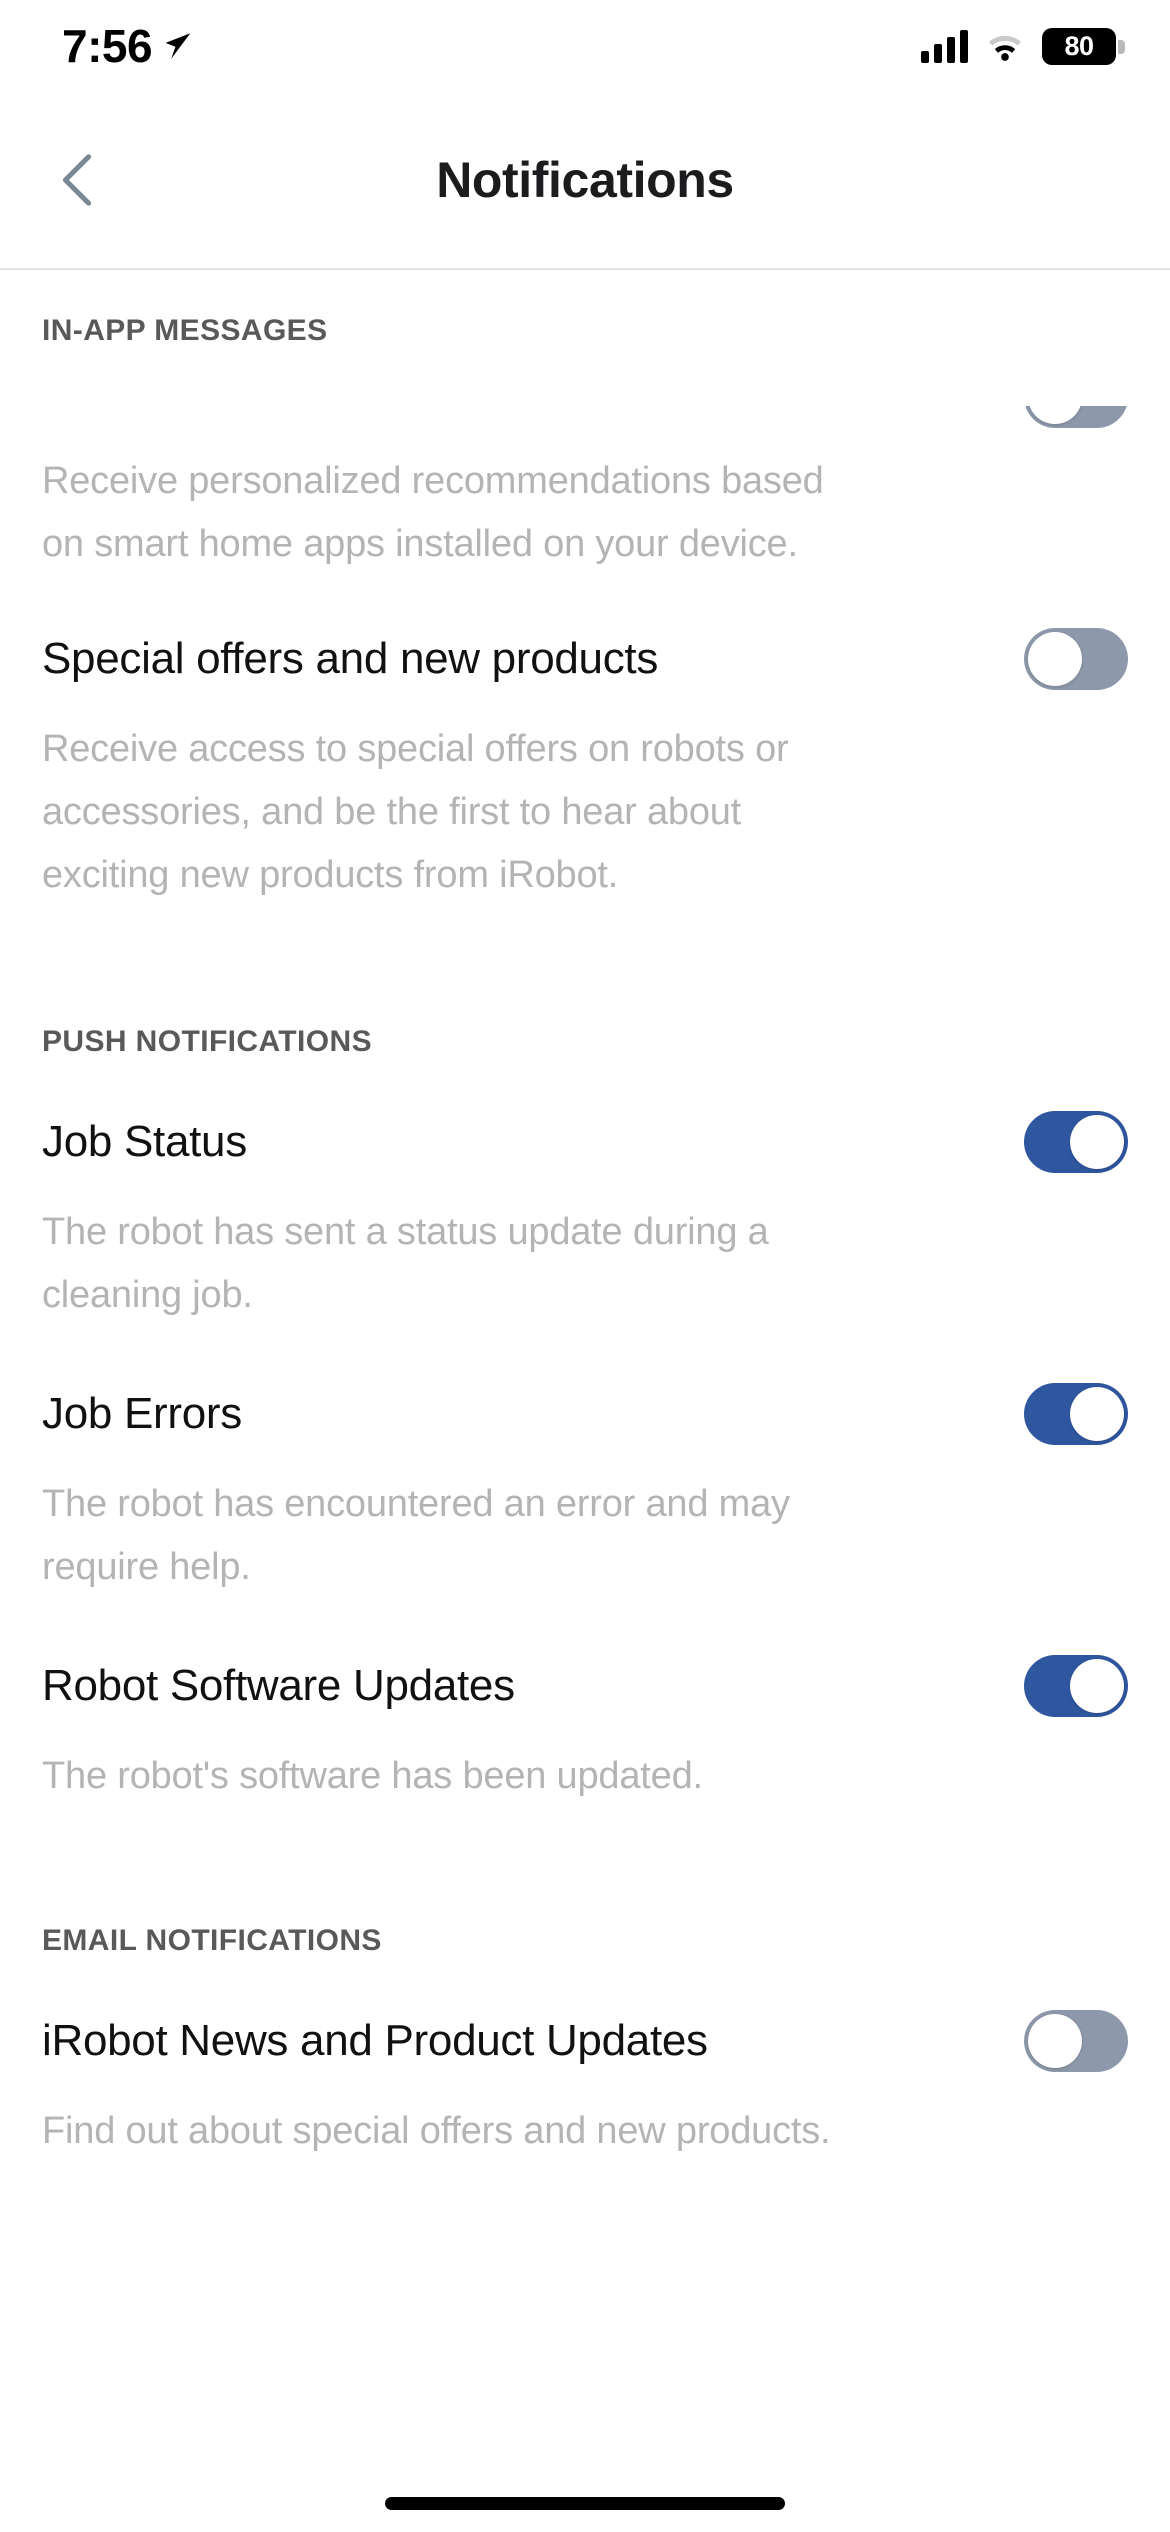 The image size is (1170, 2532). I want to click on chevron-left-icon, so click(77, 180).